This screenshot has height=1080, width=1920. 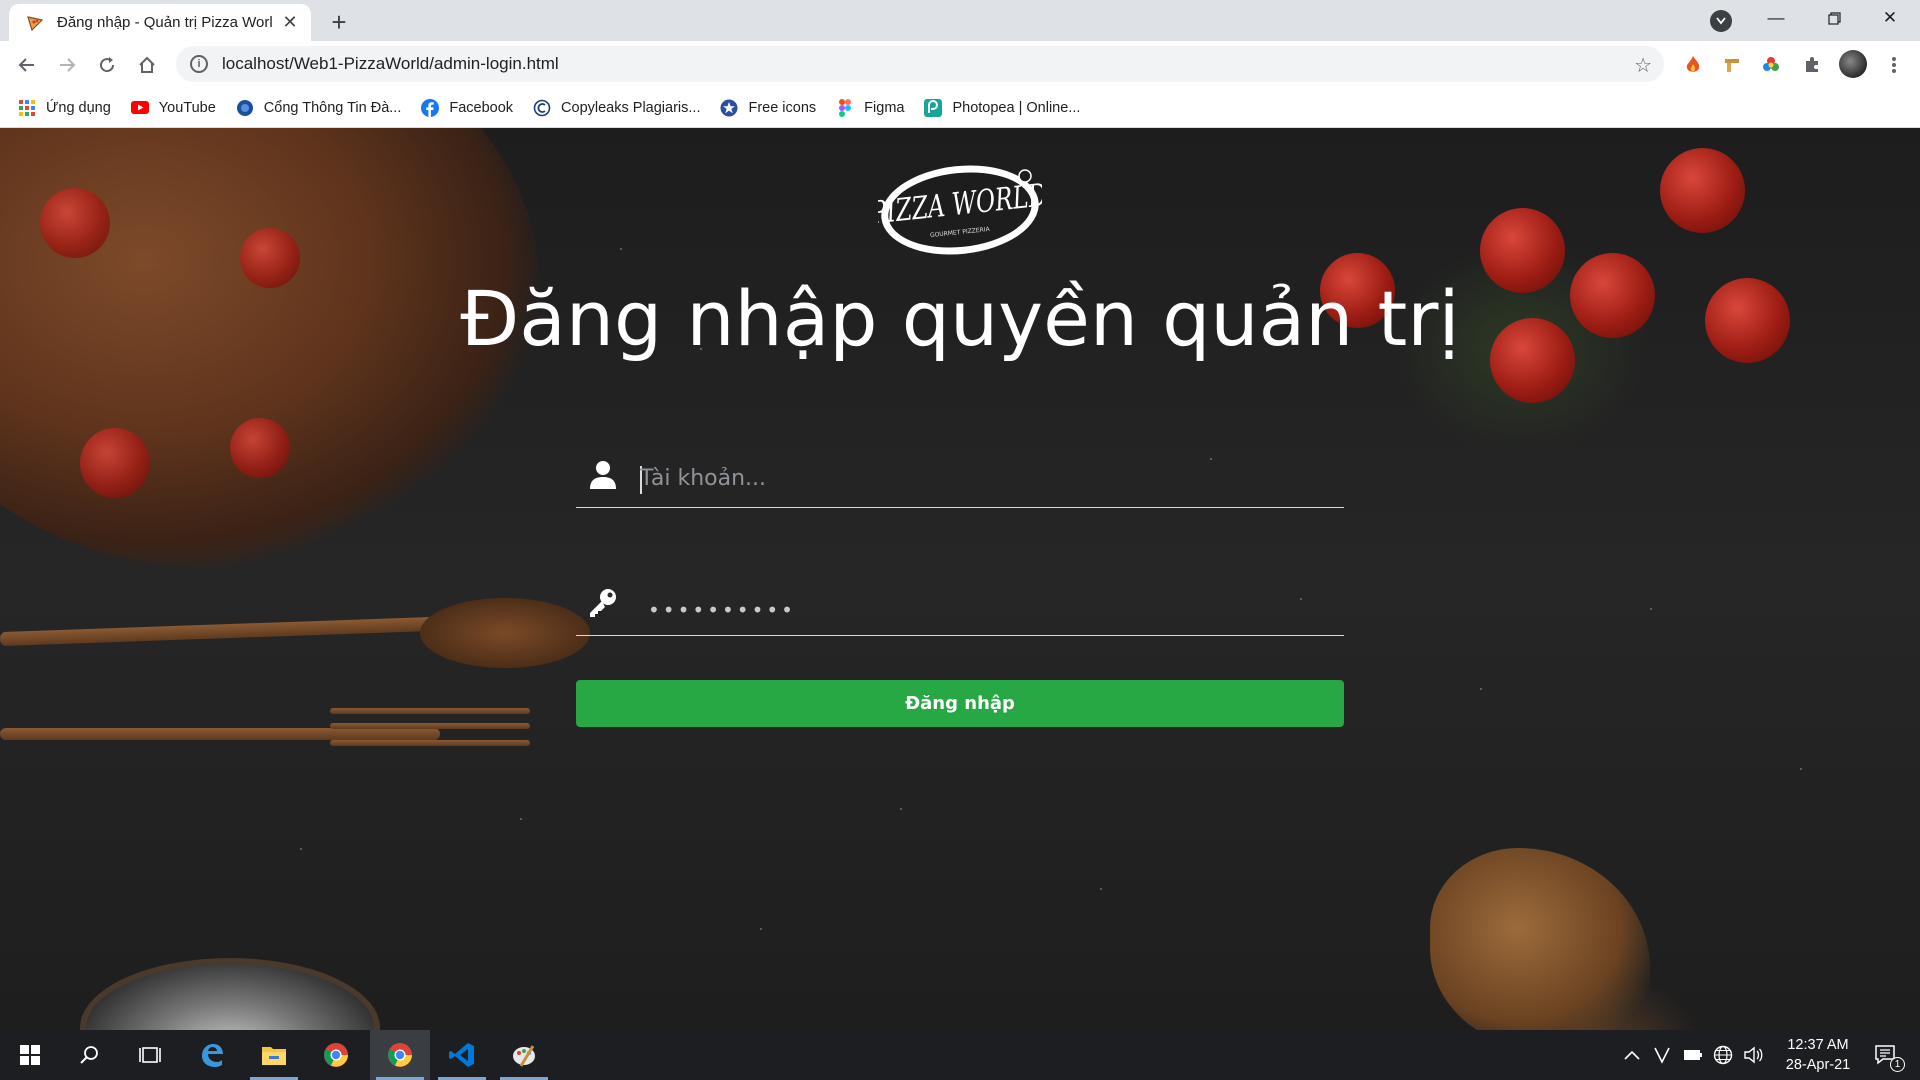 What do you see at coordinates (1894, 65) in the screenshot?
I see `browser-menu-icon` at bounding box center [1894, 65].